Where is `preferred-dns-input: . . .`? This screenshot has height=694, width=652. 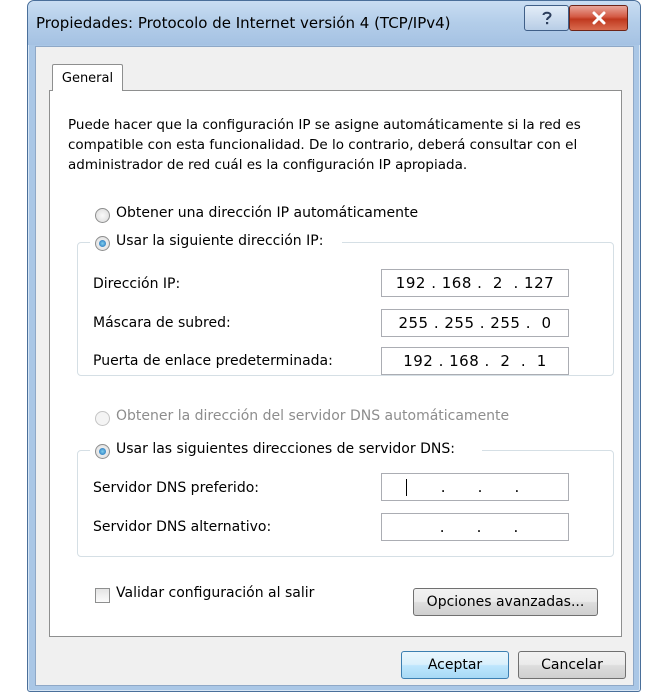 preferred-dns-input: . . . is located at coordinates (475, 487).